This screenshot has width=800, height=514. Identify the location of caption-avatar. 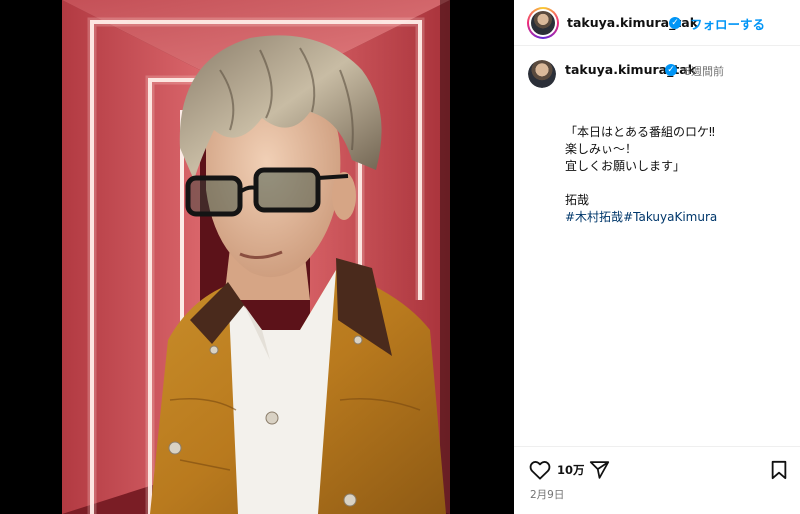
(542, 74).